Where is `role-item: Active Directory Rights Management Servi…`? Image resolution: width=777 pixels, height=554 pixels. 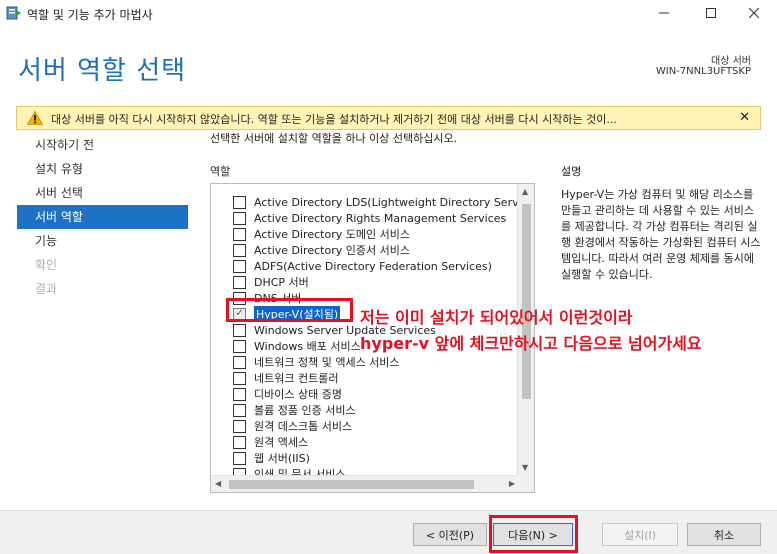 role-item: Active Directory Rights Management Servi… is located at coordinates (369, 218).